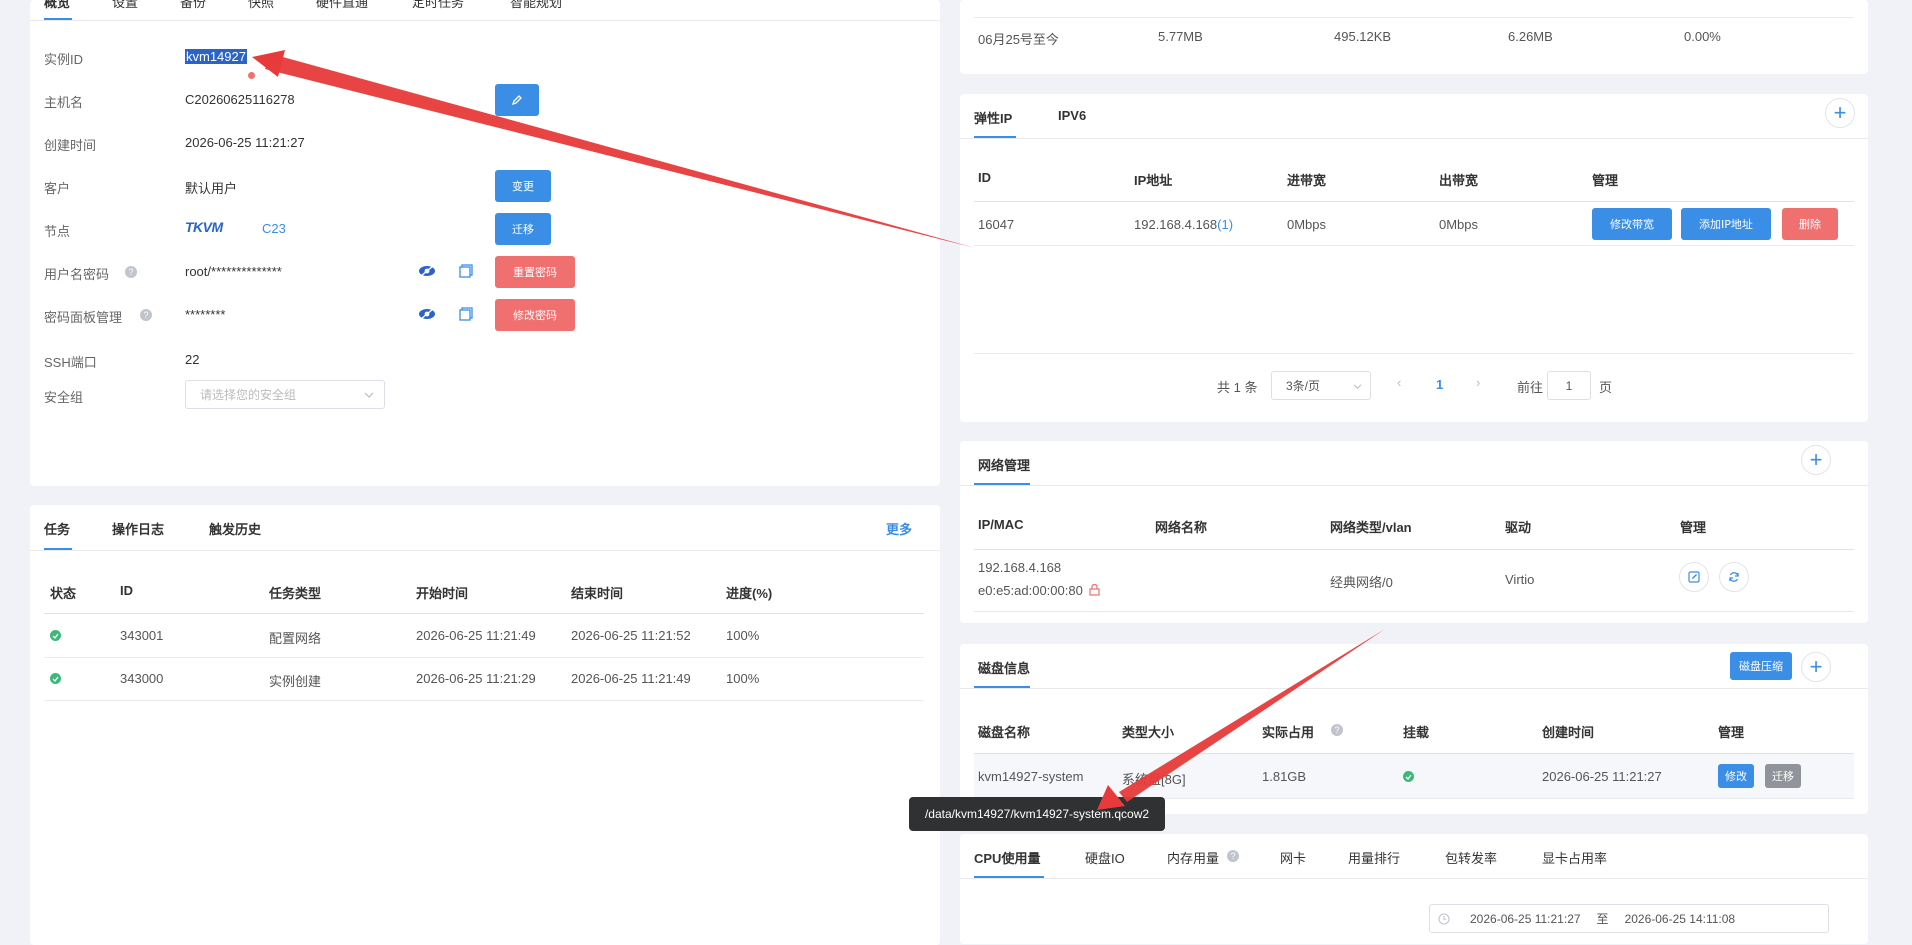  What do you see at coordinates (597, 593) in the screenshot?
I see `col-end-time: 结束时间` at bounding box center [597, 593].